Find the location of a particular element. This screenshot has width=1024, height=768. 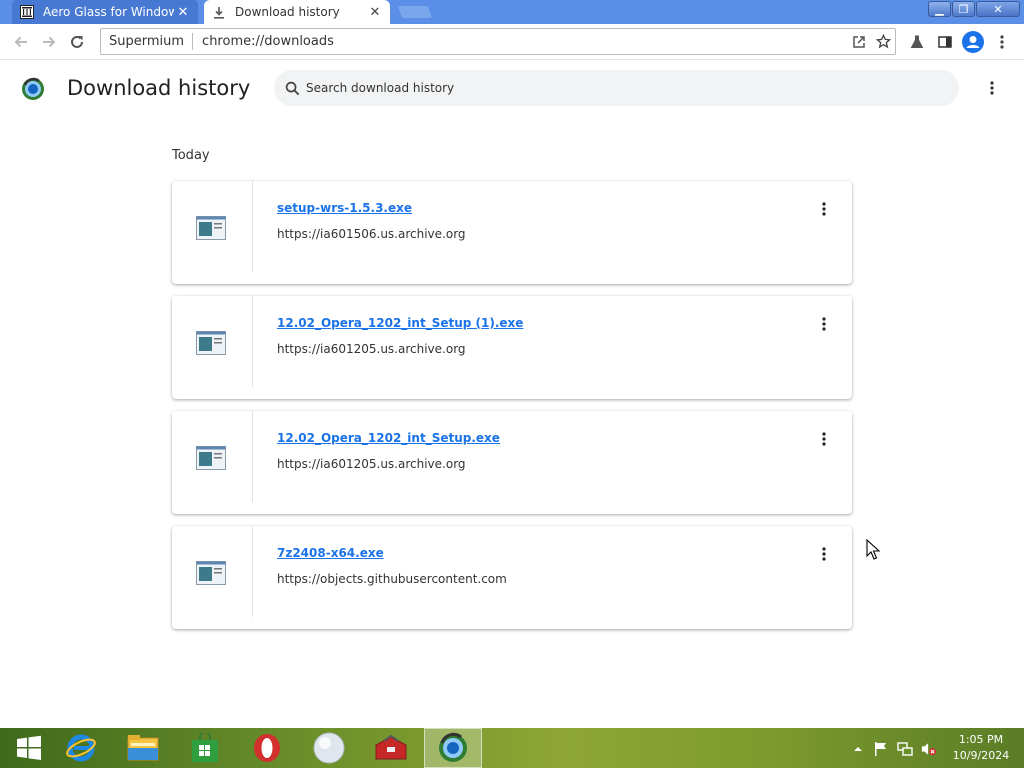

bookmark-star-icon is located at coordinates (883, 41).